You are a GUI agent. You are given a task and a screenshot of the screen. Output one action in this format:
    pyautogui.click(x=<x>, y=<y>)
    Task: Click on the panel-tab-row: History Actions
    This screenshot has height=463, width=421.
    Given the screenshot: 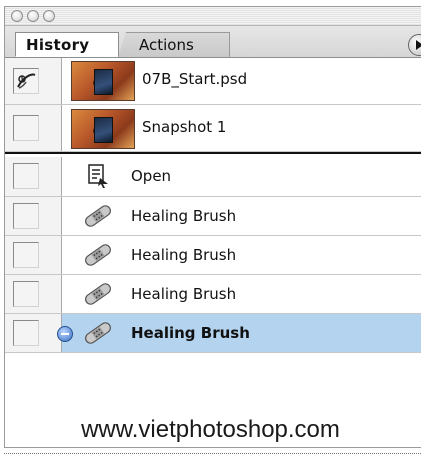 What is the action you would take?
    pyautogui.click(x=213, y=42)
    